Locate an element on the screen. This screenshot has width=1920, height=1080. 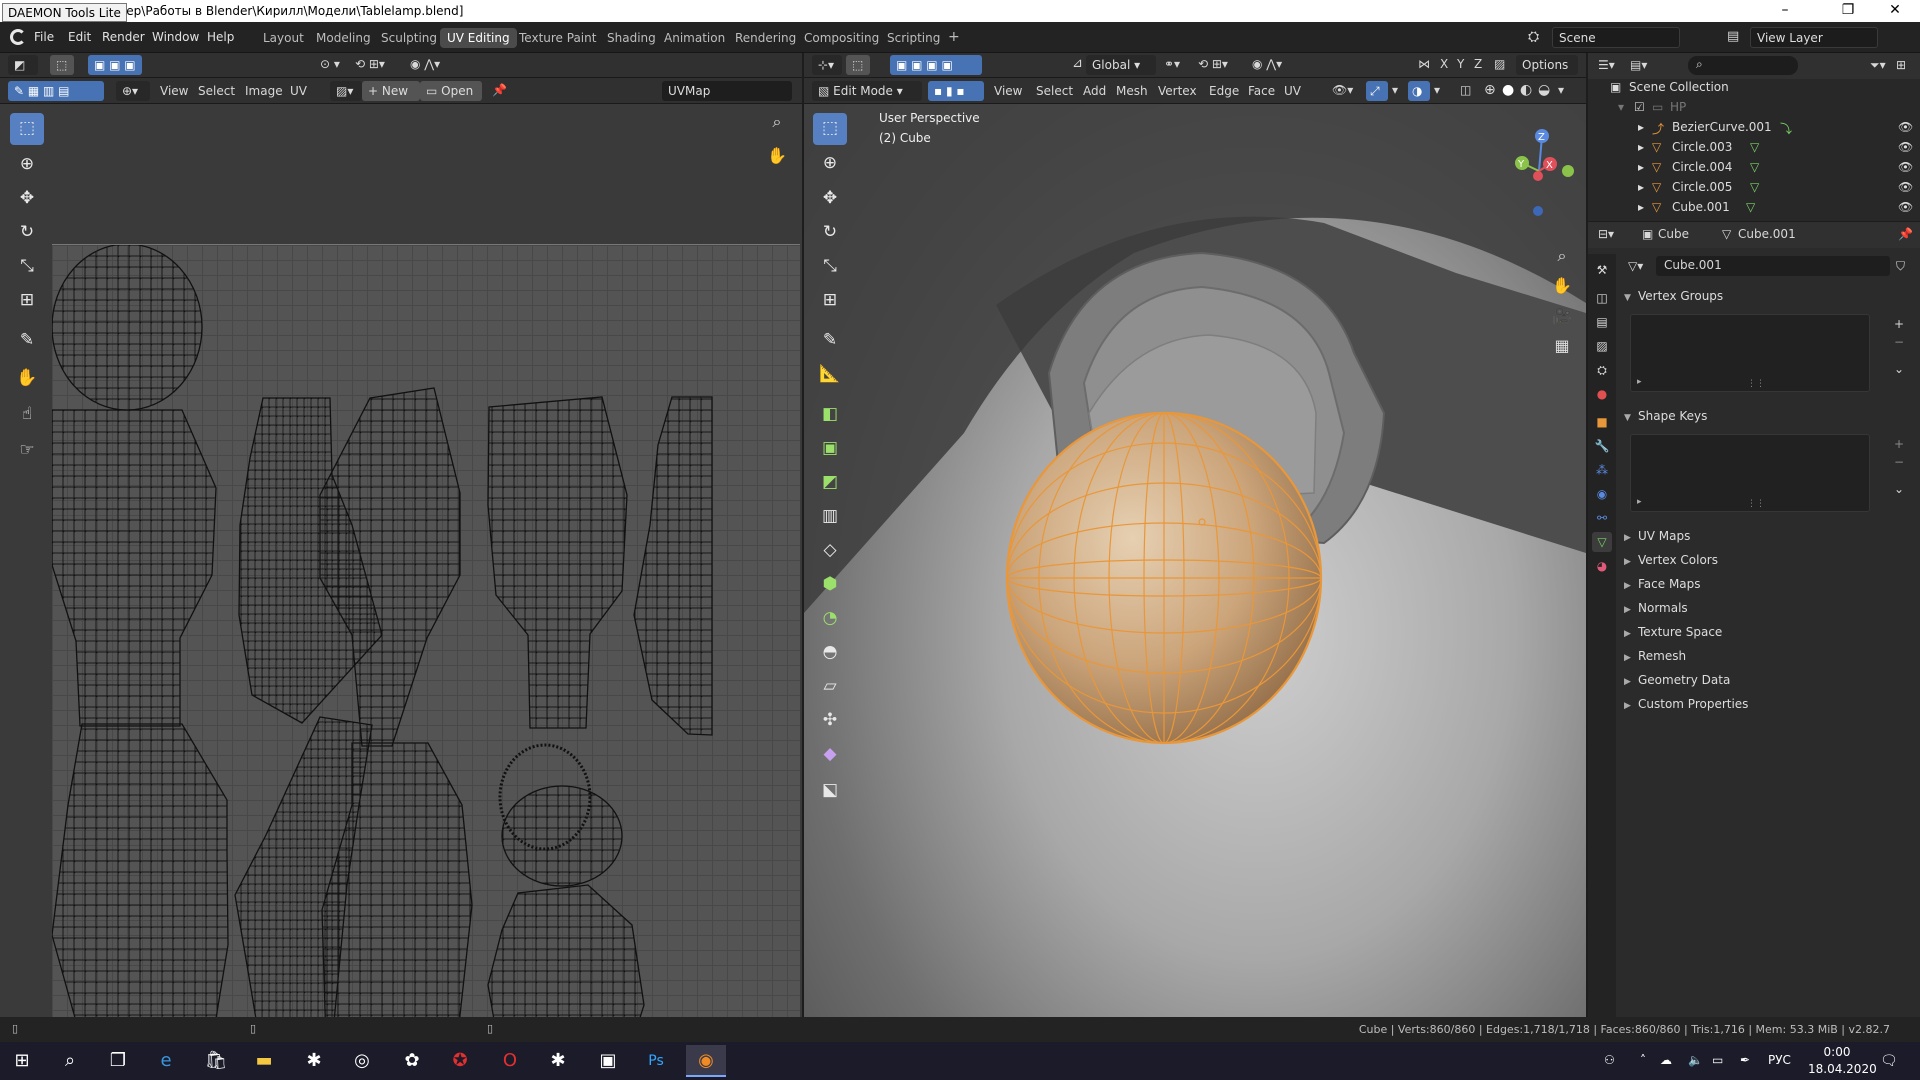
sync-icon: ⟲ ⊞▾ is located at coordinates (370, 64).